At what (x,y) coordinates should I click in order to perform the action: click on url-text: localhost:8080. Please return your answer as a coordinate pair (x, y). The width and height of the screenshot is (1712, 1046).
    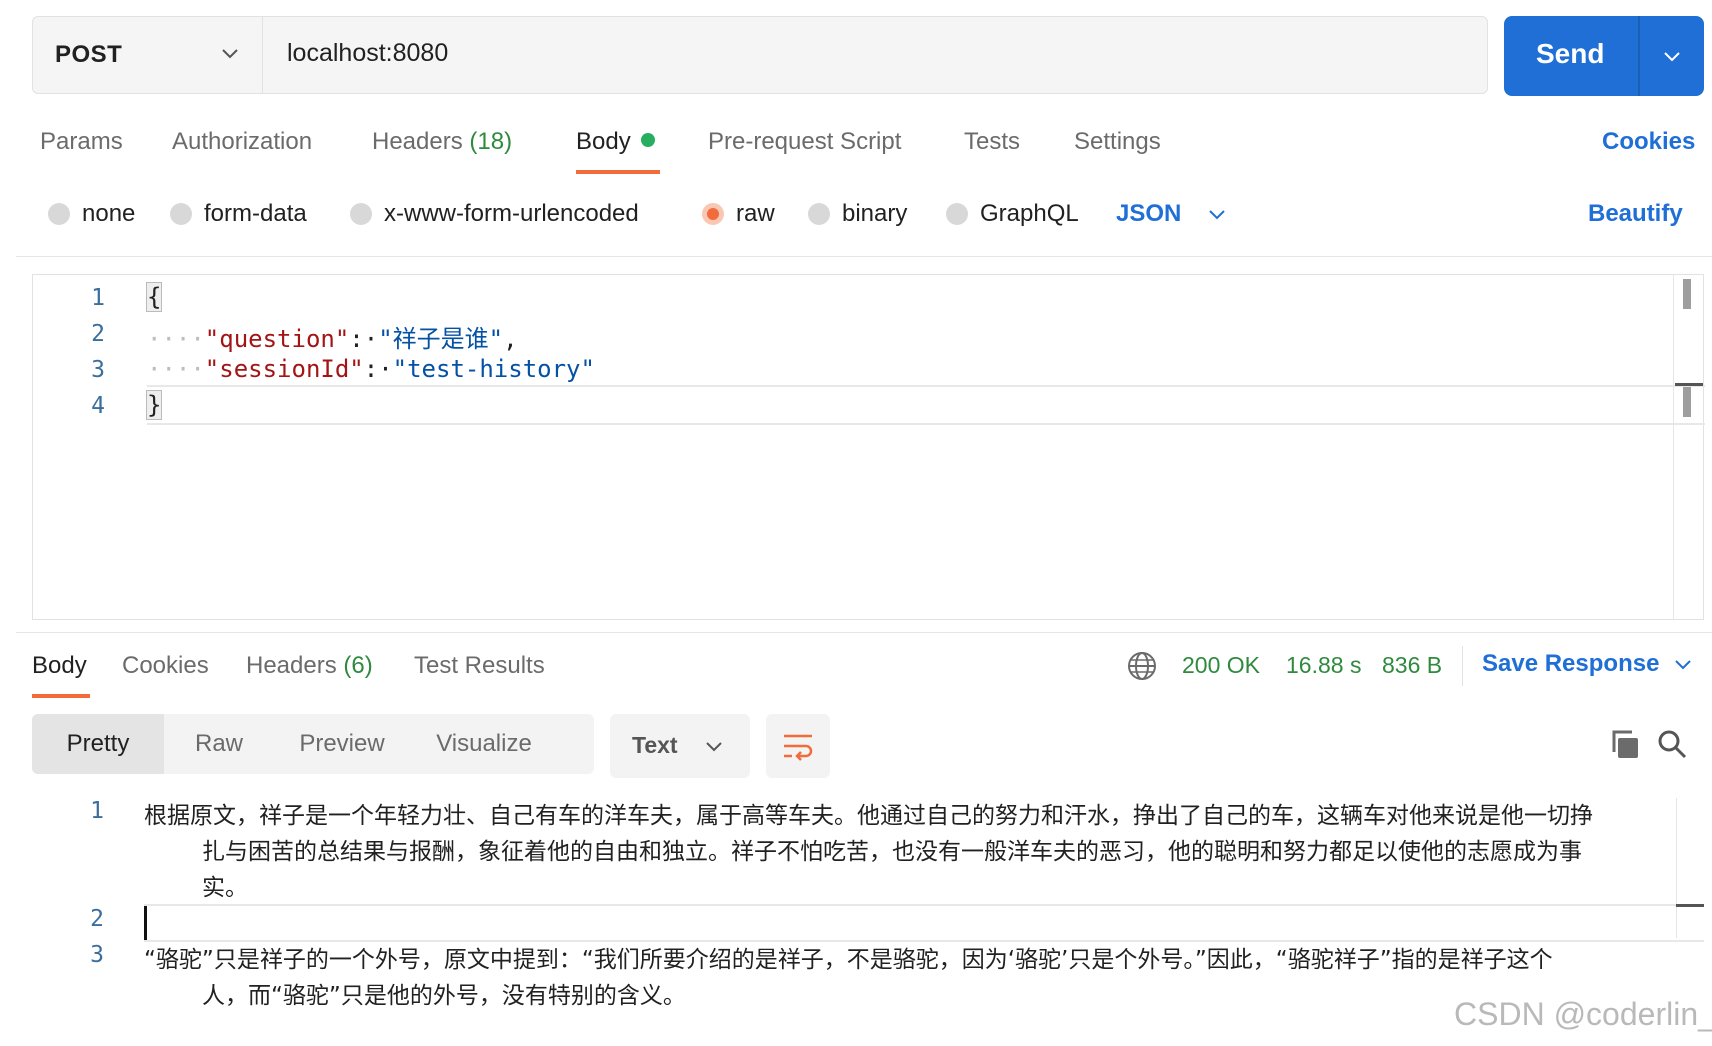
    Looking at the image, I should click on (368, 53).